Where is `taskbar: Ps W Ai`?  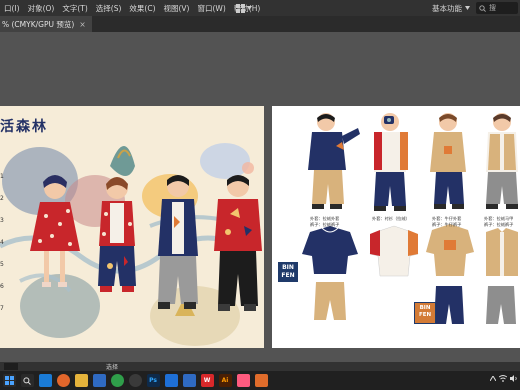
taskbar: Ps W Ai is located at coordinates (260, 380).